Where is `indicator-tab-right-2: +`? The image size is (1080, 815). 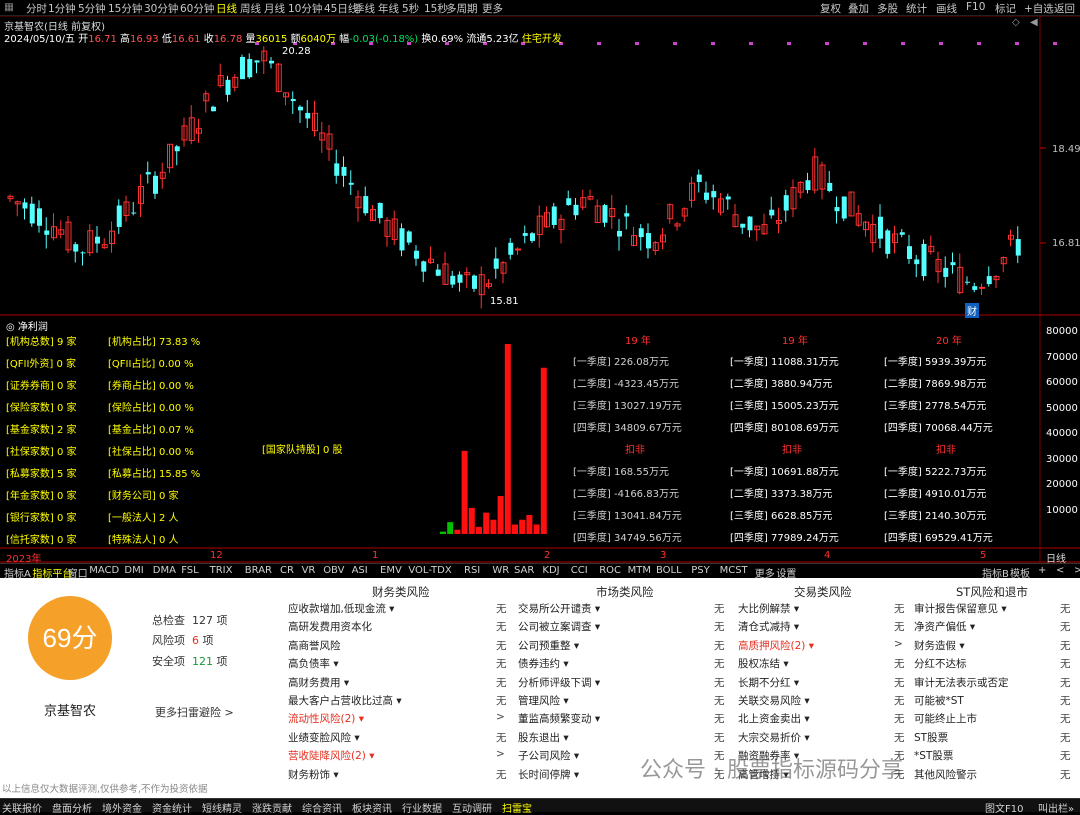
indicator-tab-right-2: + is located at coordinates (1042, 570).